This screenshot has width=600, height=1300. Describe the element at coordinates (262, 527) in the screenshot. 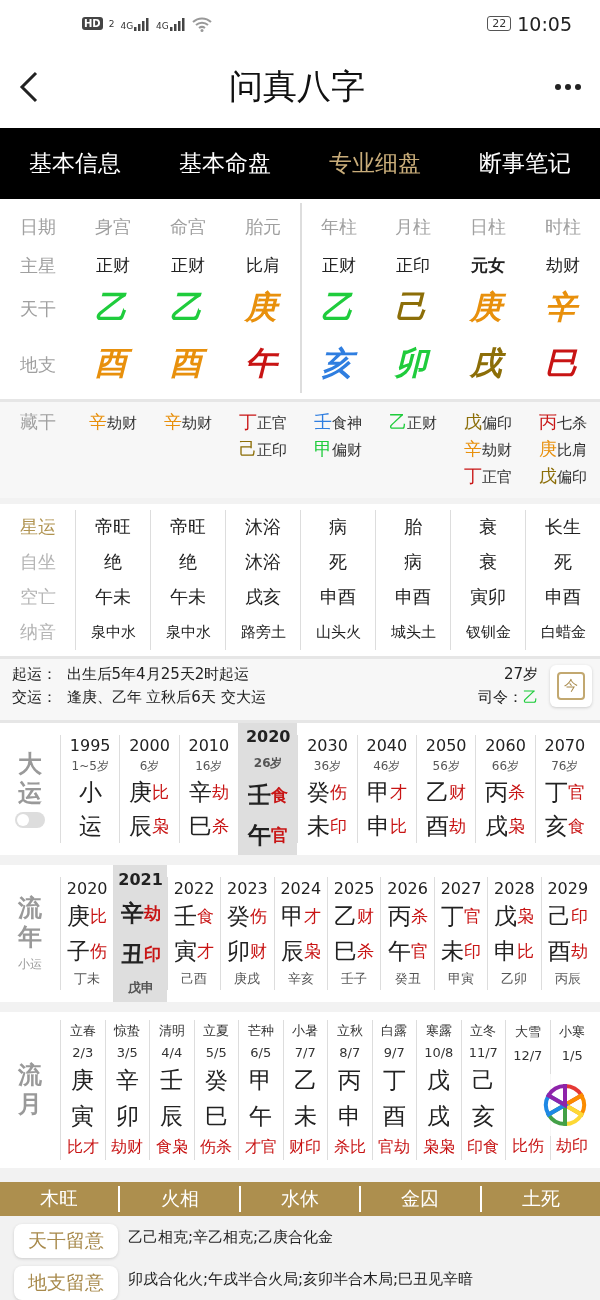

I see `table-cell: 沐浴` at that location.